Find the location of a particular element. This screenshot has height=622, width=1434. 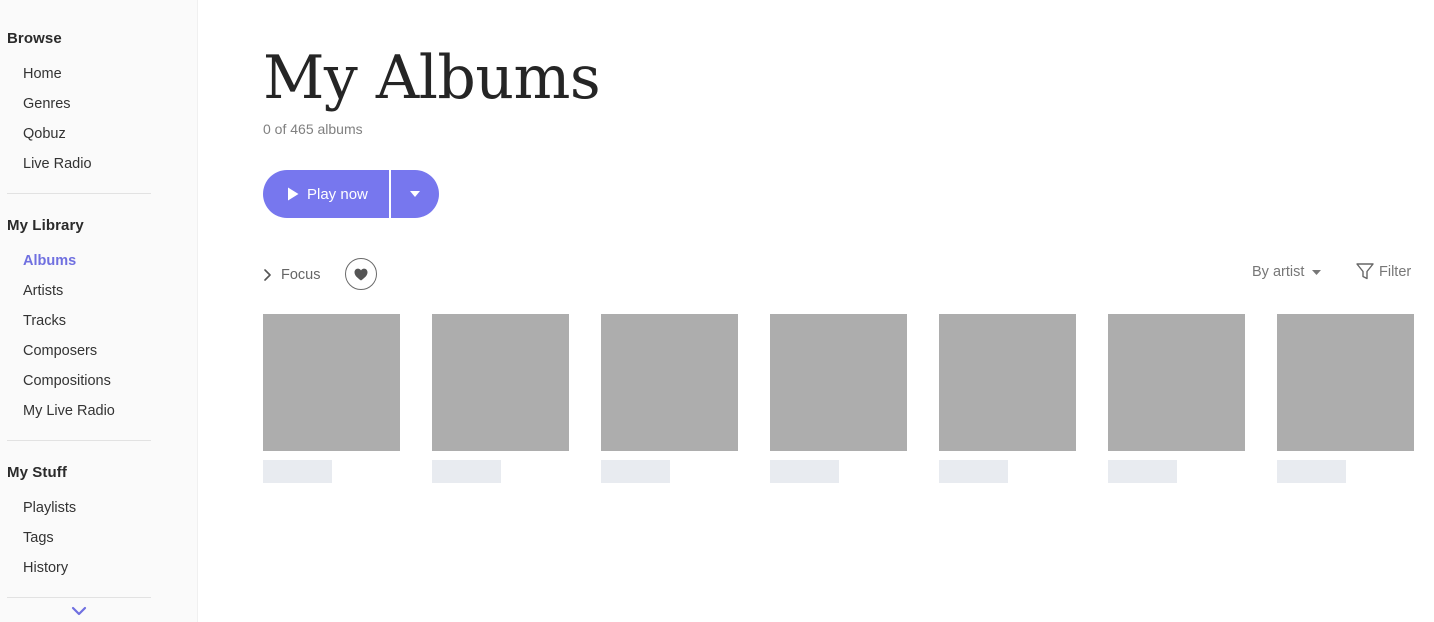

play-options-button is located at coordinates (415, 194).